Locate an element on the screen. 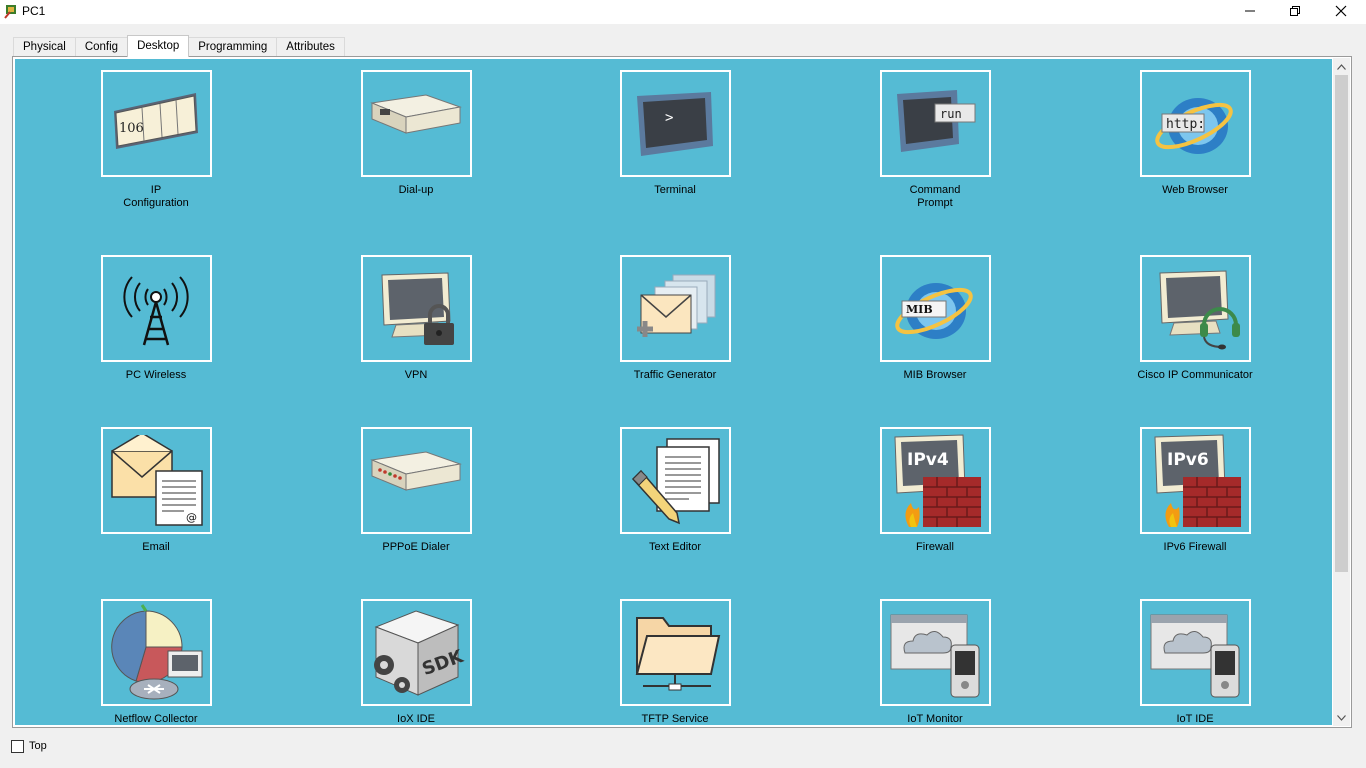 This screenshot has height=768, width=1366. app-tile: MIB is located at coordinates (935, 308).